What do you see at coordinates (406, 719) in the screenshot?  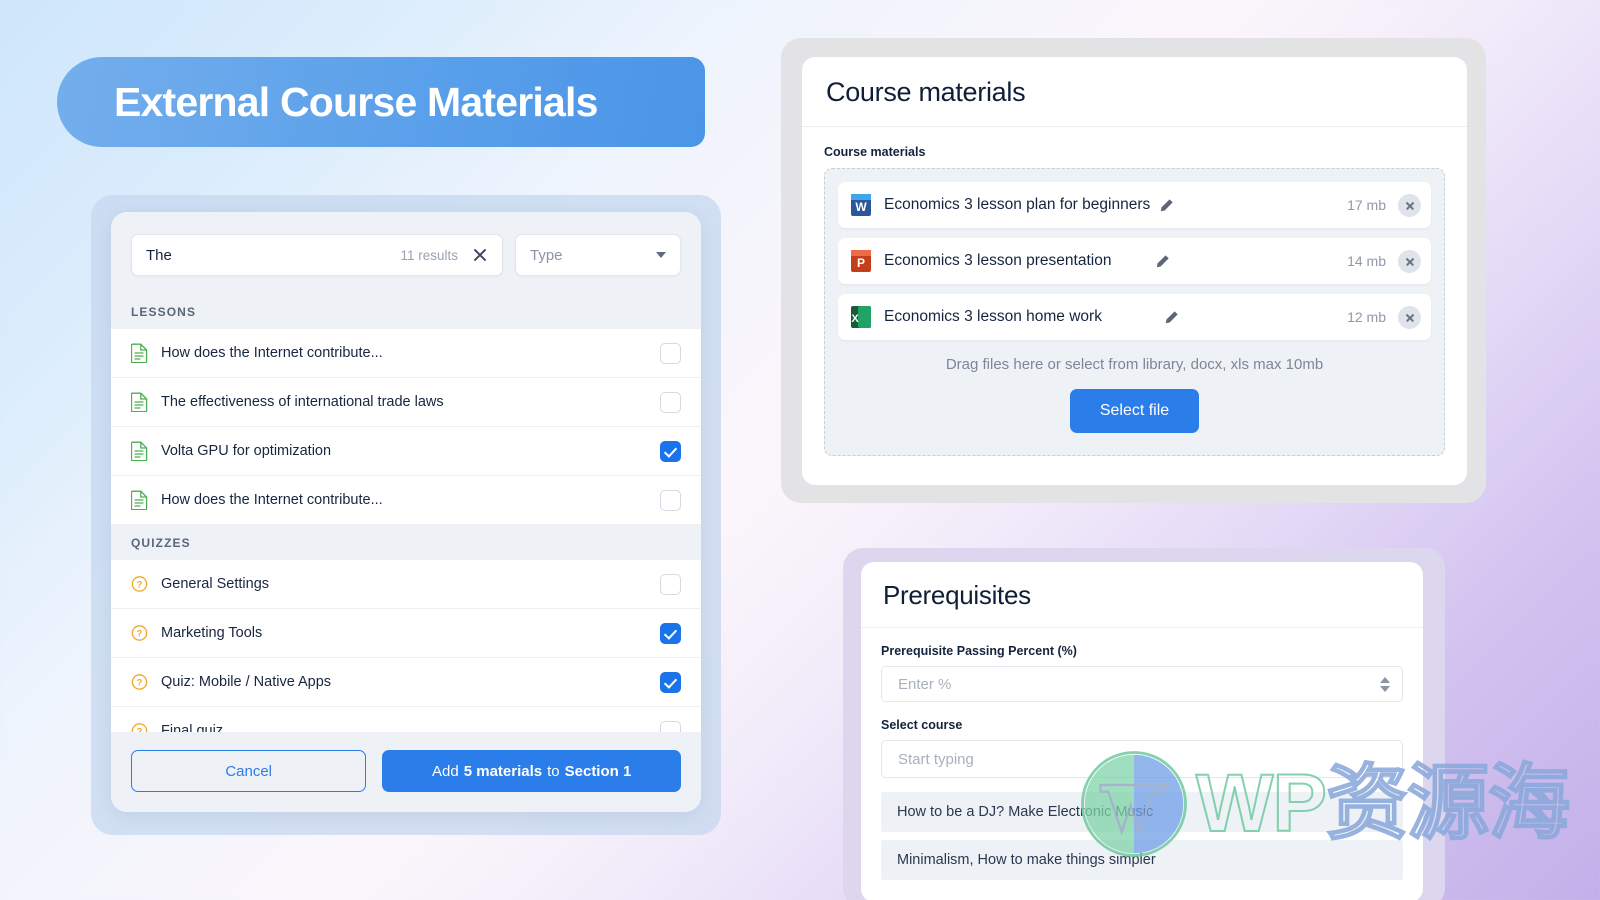 I see `list-item: ? Final quiz` at bounding box center [406, 719].